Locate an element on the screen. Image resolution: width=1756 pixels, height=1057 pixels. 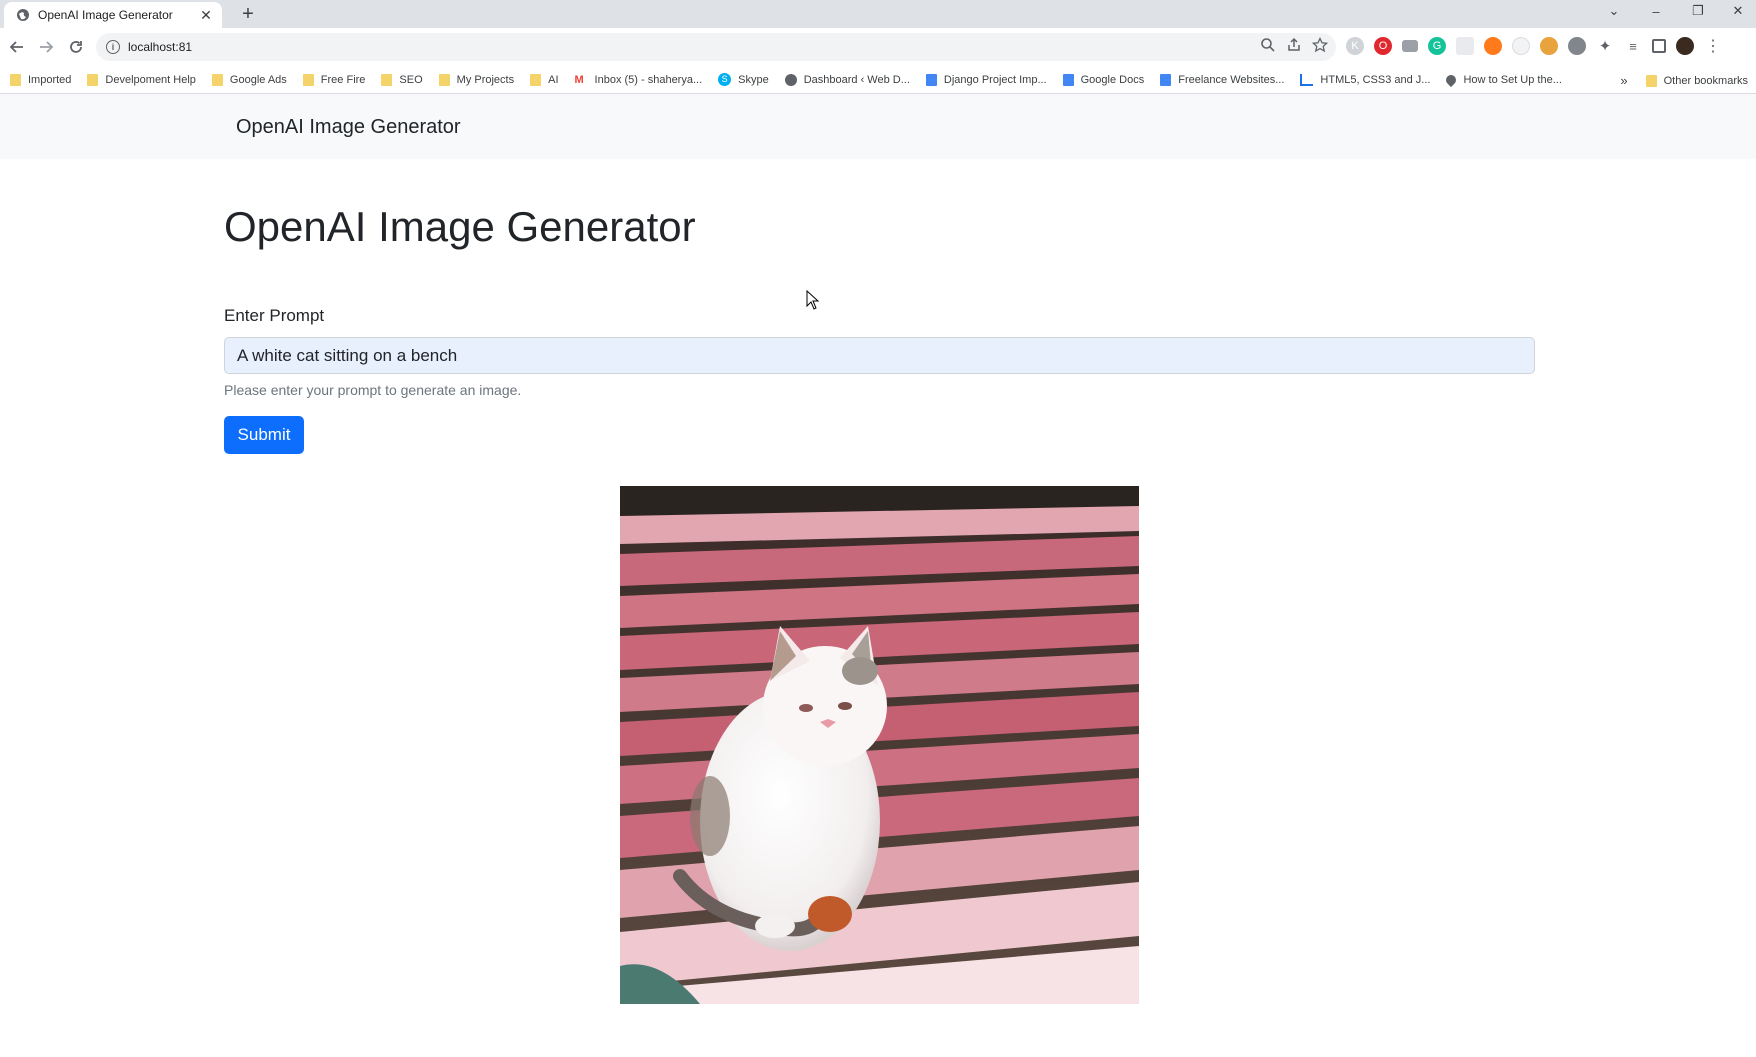
bookmark-label: Google Docs is located at coordinates (1112, 79).